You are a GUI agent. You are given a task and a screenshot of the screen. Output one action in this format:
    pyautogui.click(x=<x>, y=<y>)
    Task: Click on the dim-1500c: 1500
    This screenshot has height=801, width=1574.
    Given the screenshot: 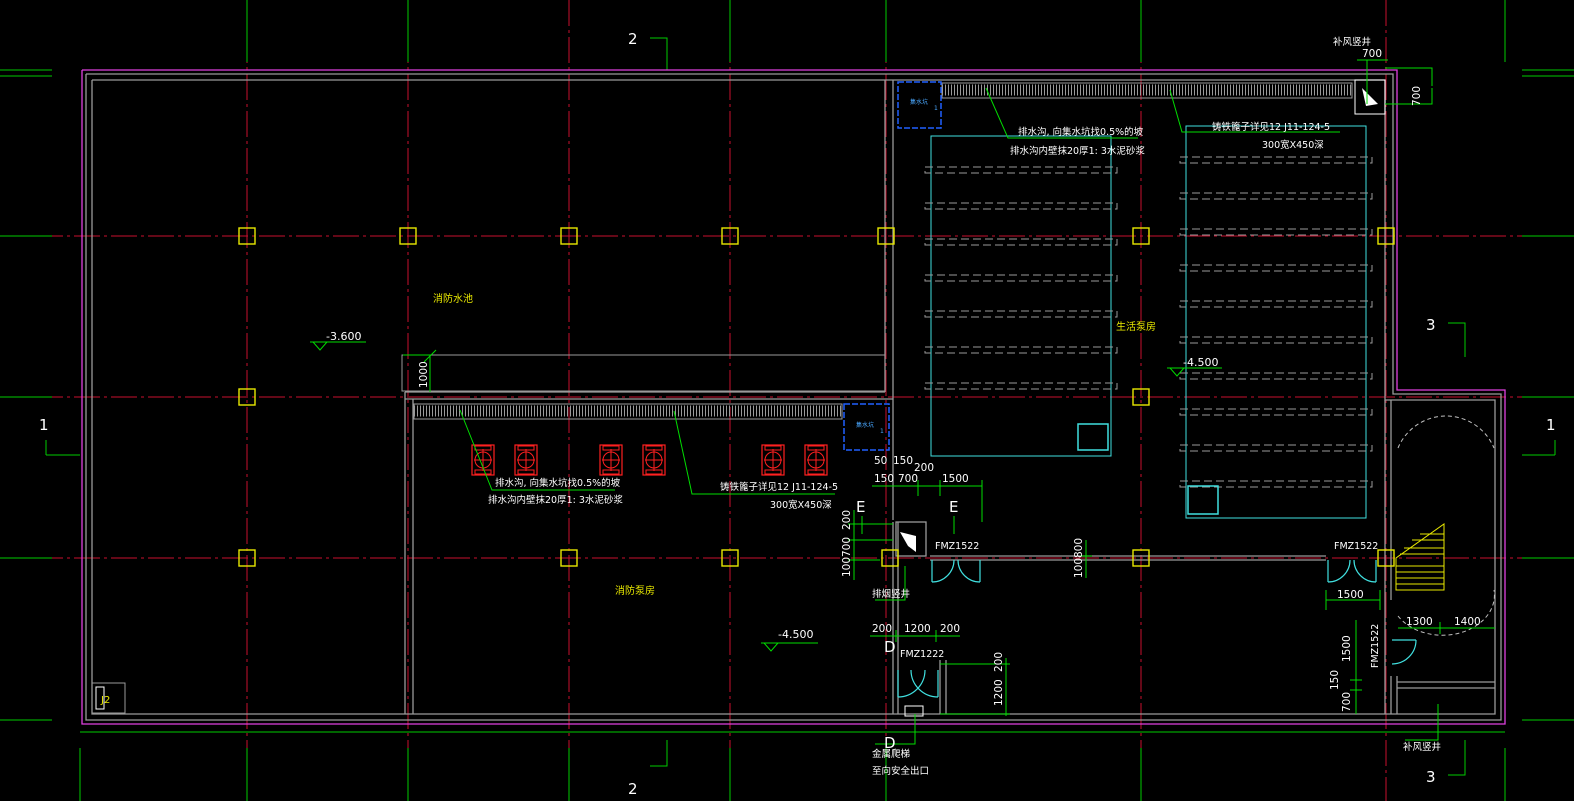 What is the action you would take?
    pyautogui.click(x=1347, y=648)
    